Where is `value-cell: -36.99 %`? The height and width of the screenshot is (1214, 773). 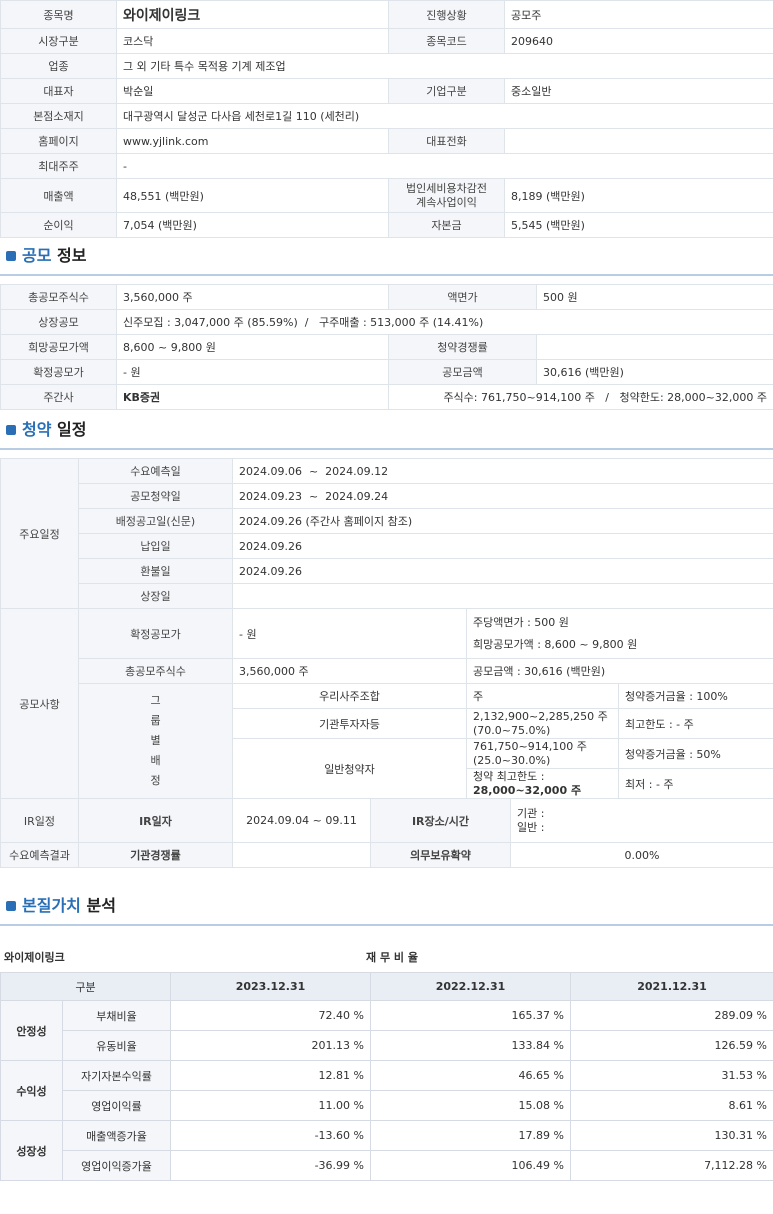
value-cell: -36.99 % is located at coordinates (270, 1165).